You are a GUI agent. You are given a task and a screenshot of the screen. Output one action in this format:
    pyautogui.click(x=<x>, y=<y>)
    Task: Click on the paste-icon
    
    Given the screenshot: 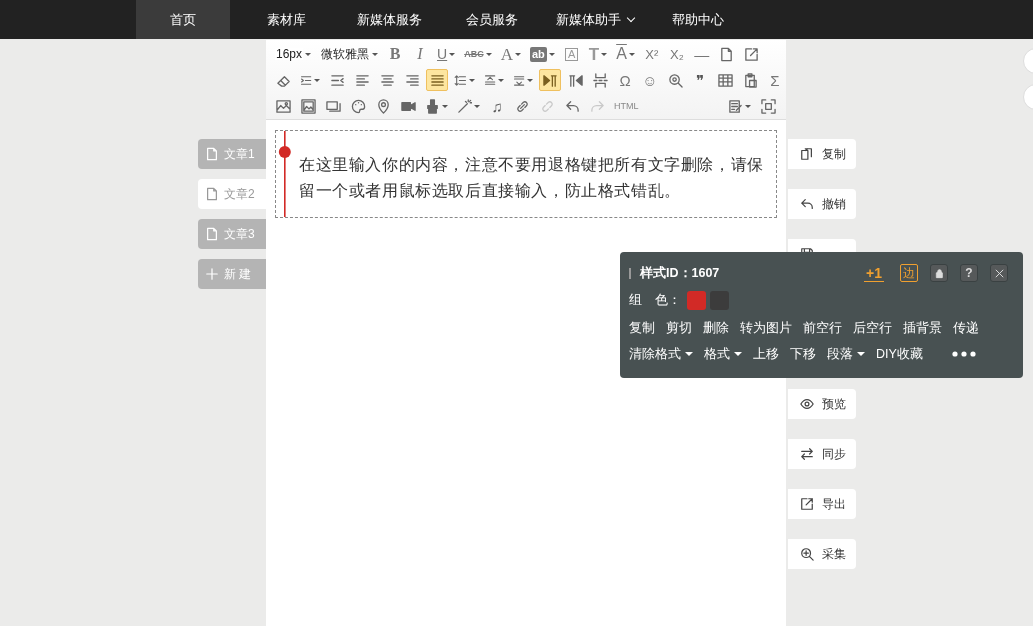 What is the action you would take?
    pyautogui.click(x=750, y=80)
    